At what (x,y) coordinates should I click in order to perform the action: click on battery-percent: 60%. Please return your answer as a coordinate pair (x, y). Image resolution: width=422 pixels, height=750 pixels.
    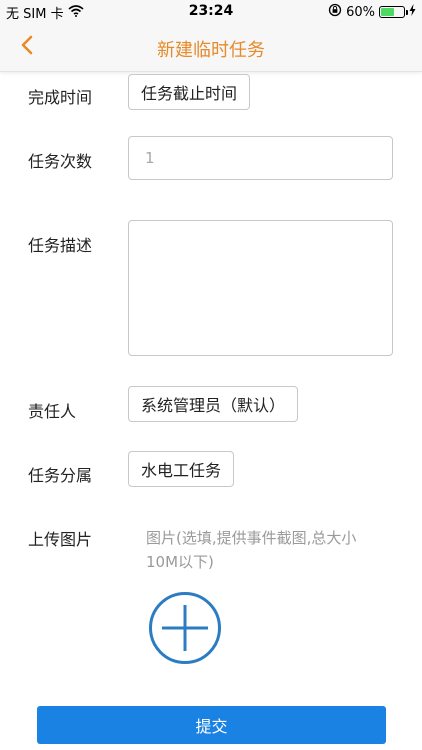
    Looking at the image, I should click on (360, 12).